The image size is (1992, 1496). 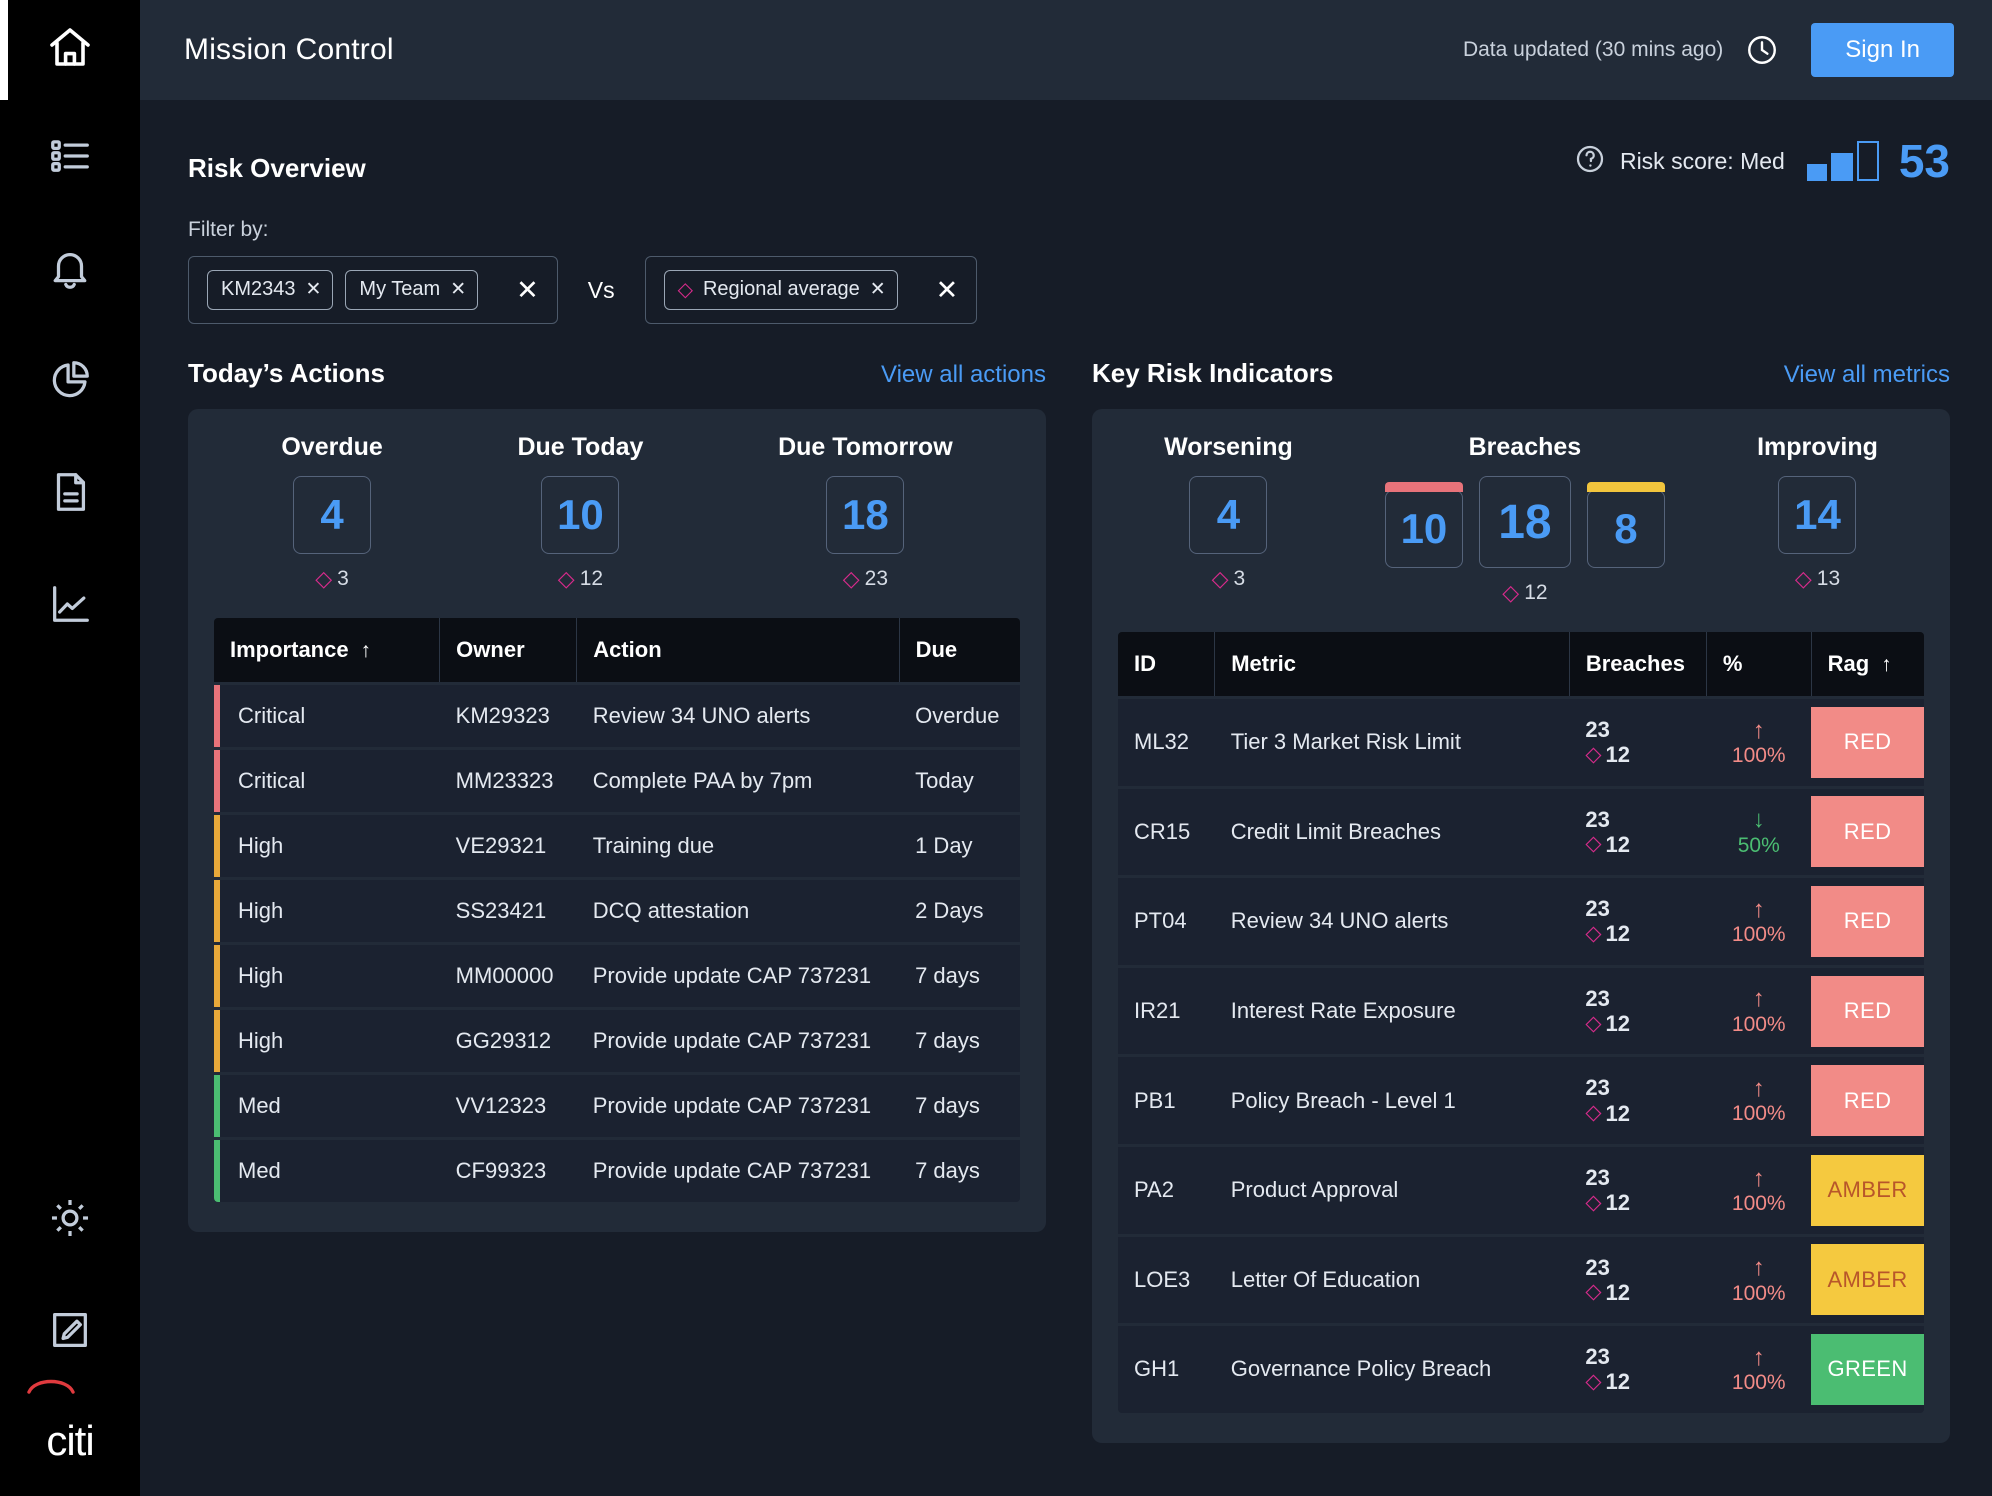 I want to click on column-header-owner: Owner, so click(x=508, y=651).